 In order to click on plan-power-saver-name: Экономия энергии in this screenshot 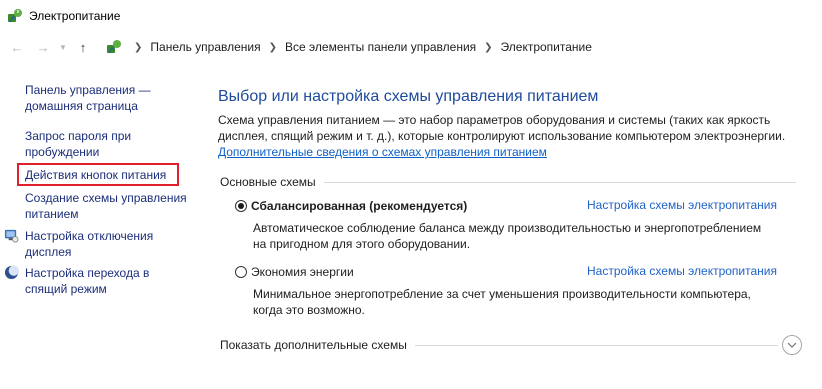, I will do `click(302, 272)`.